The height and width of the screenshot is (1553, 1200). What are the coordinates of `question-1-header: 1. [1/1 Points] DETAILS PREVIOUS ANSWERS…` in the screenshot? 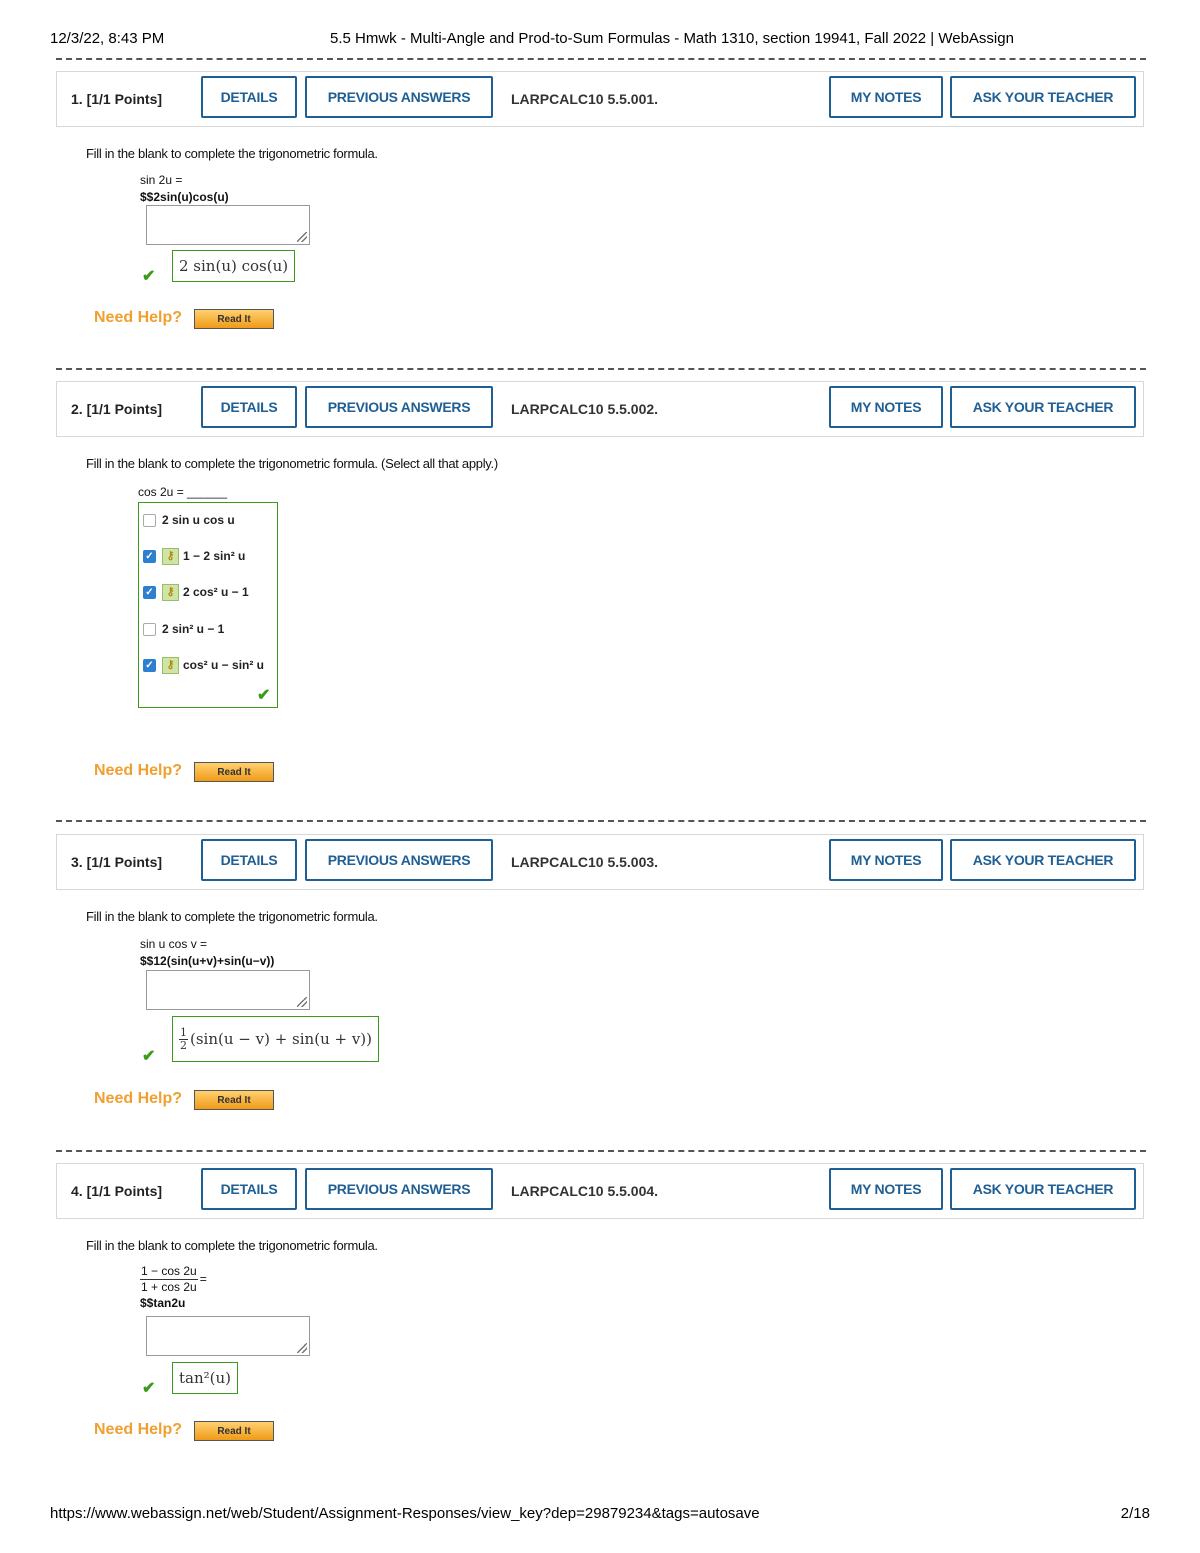 It's located at (600, 99).